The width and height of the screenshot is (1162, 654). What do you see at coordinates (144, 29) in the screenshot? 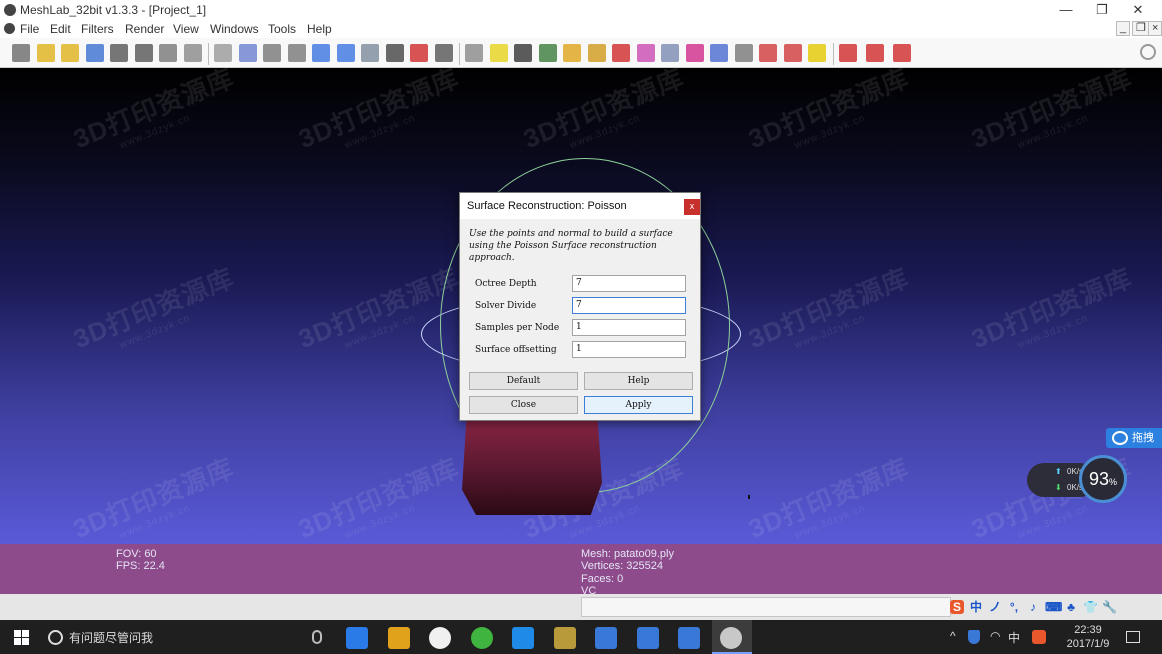
I see `menu-render: Render` at bounding box center [144, 29].